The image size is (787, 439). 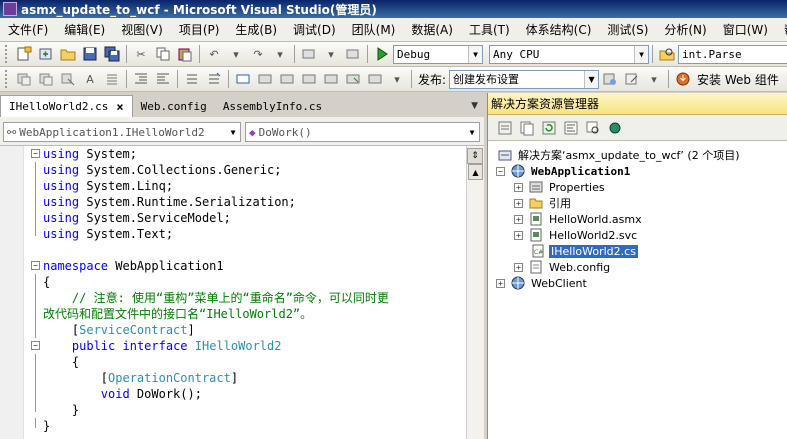 What do you see at coordinates (627, 30) in the screenshot?
I see `menu-test: 测试(S)` at bounding box center [627, 30].